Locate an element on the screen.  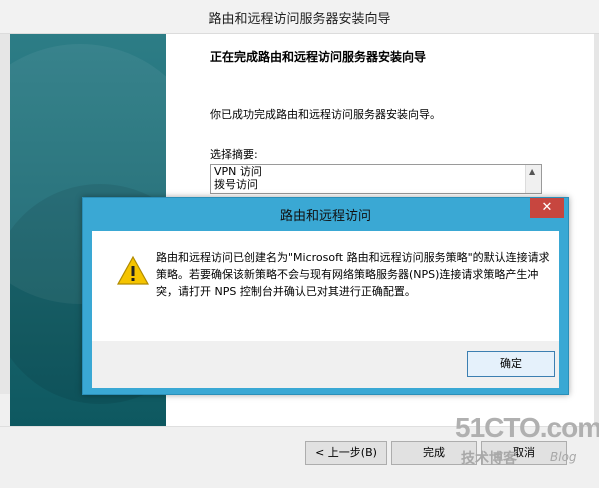
wizard-right-edge is located at coordinates (596, 230).